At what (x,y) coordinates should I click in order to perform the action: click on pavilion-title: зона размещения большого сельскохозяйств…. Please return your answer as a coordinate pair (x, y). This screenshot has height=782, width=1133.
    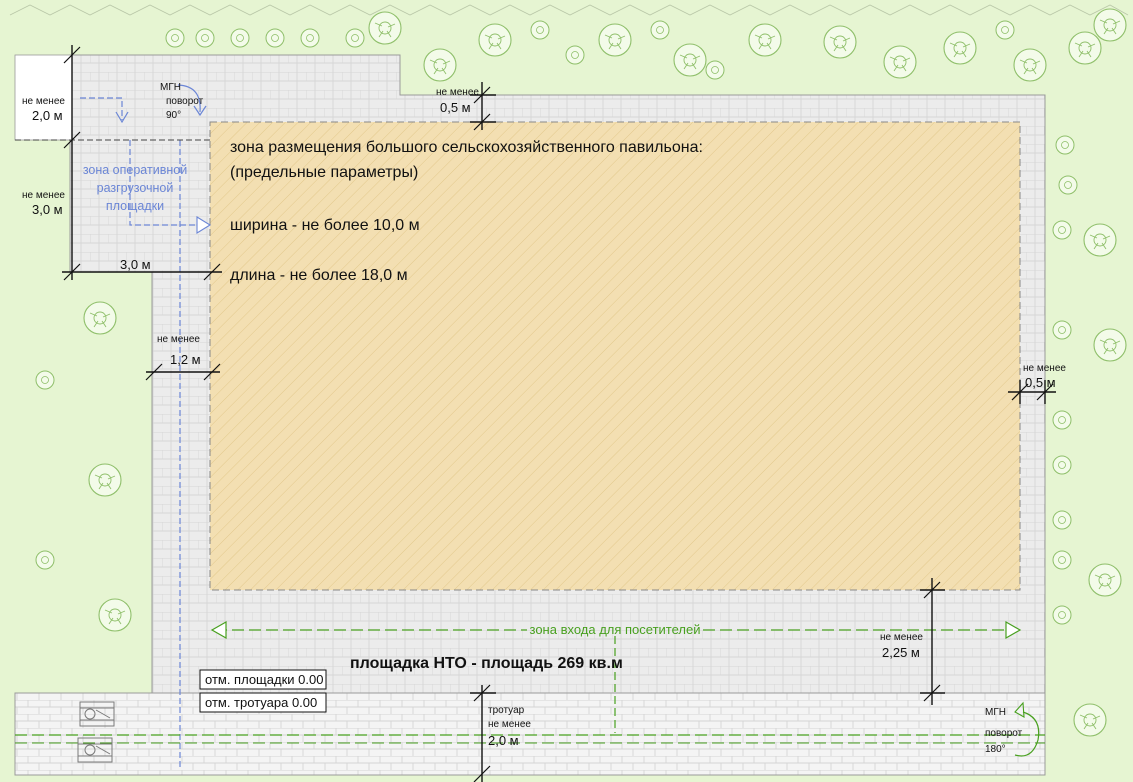
    Looking at the image, I should click on (466, 147).